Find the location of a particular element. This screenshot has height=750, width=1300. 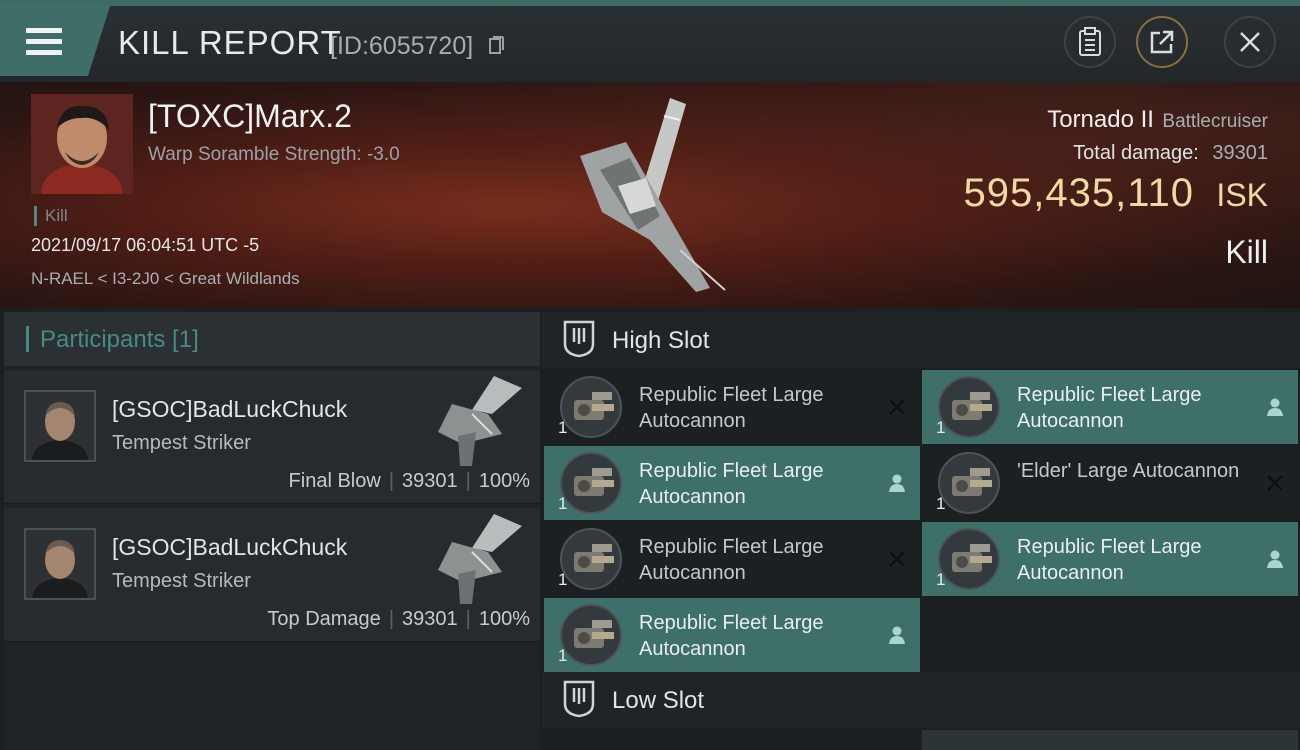

close-button is located at coordinates (1250, 42).